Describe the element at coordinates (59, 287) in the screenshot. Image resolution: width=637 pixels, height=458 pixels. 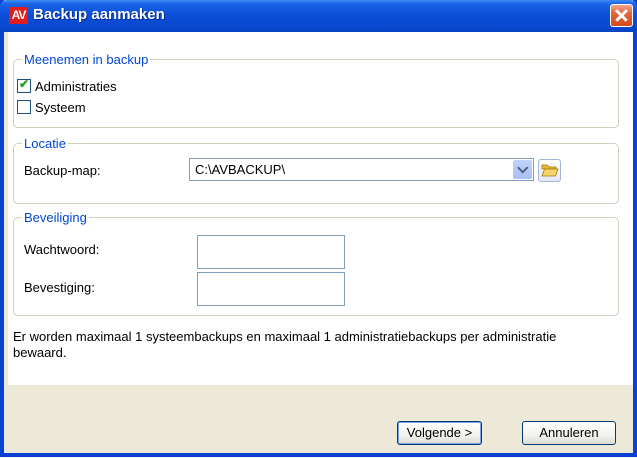
I see `confirm-label: Bevestiging:` at that location.